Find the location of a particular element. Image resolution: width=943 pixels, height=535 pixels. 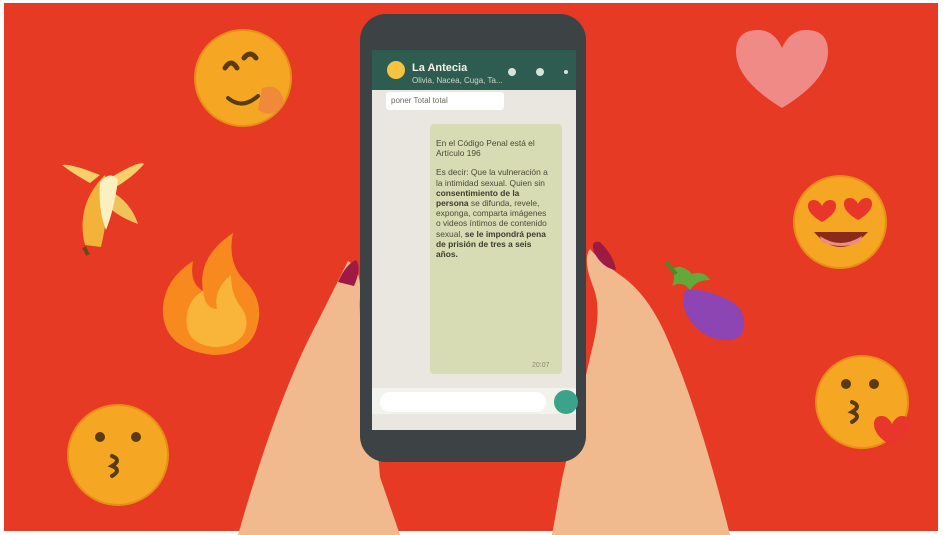

heart-eyes-emoji is located at coordinates (840, 222).